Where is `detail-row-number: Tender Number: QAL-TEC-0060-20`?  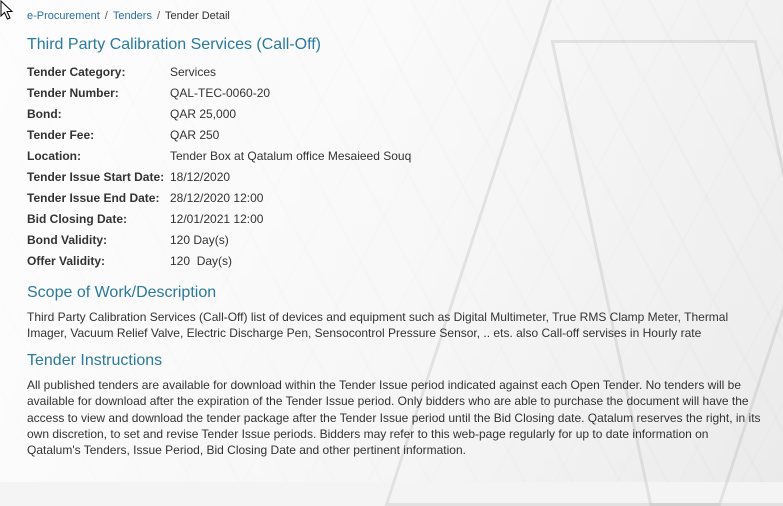
detail-row-number: Tender Number: QAL-TEC-0060-20 is located at coordinates (219, 92).